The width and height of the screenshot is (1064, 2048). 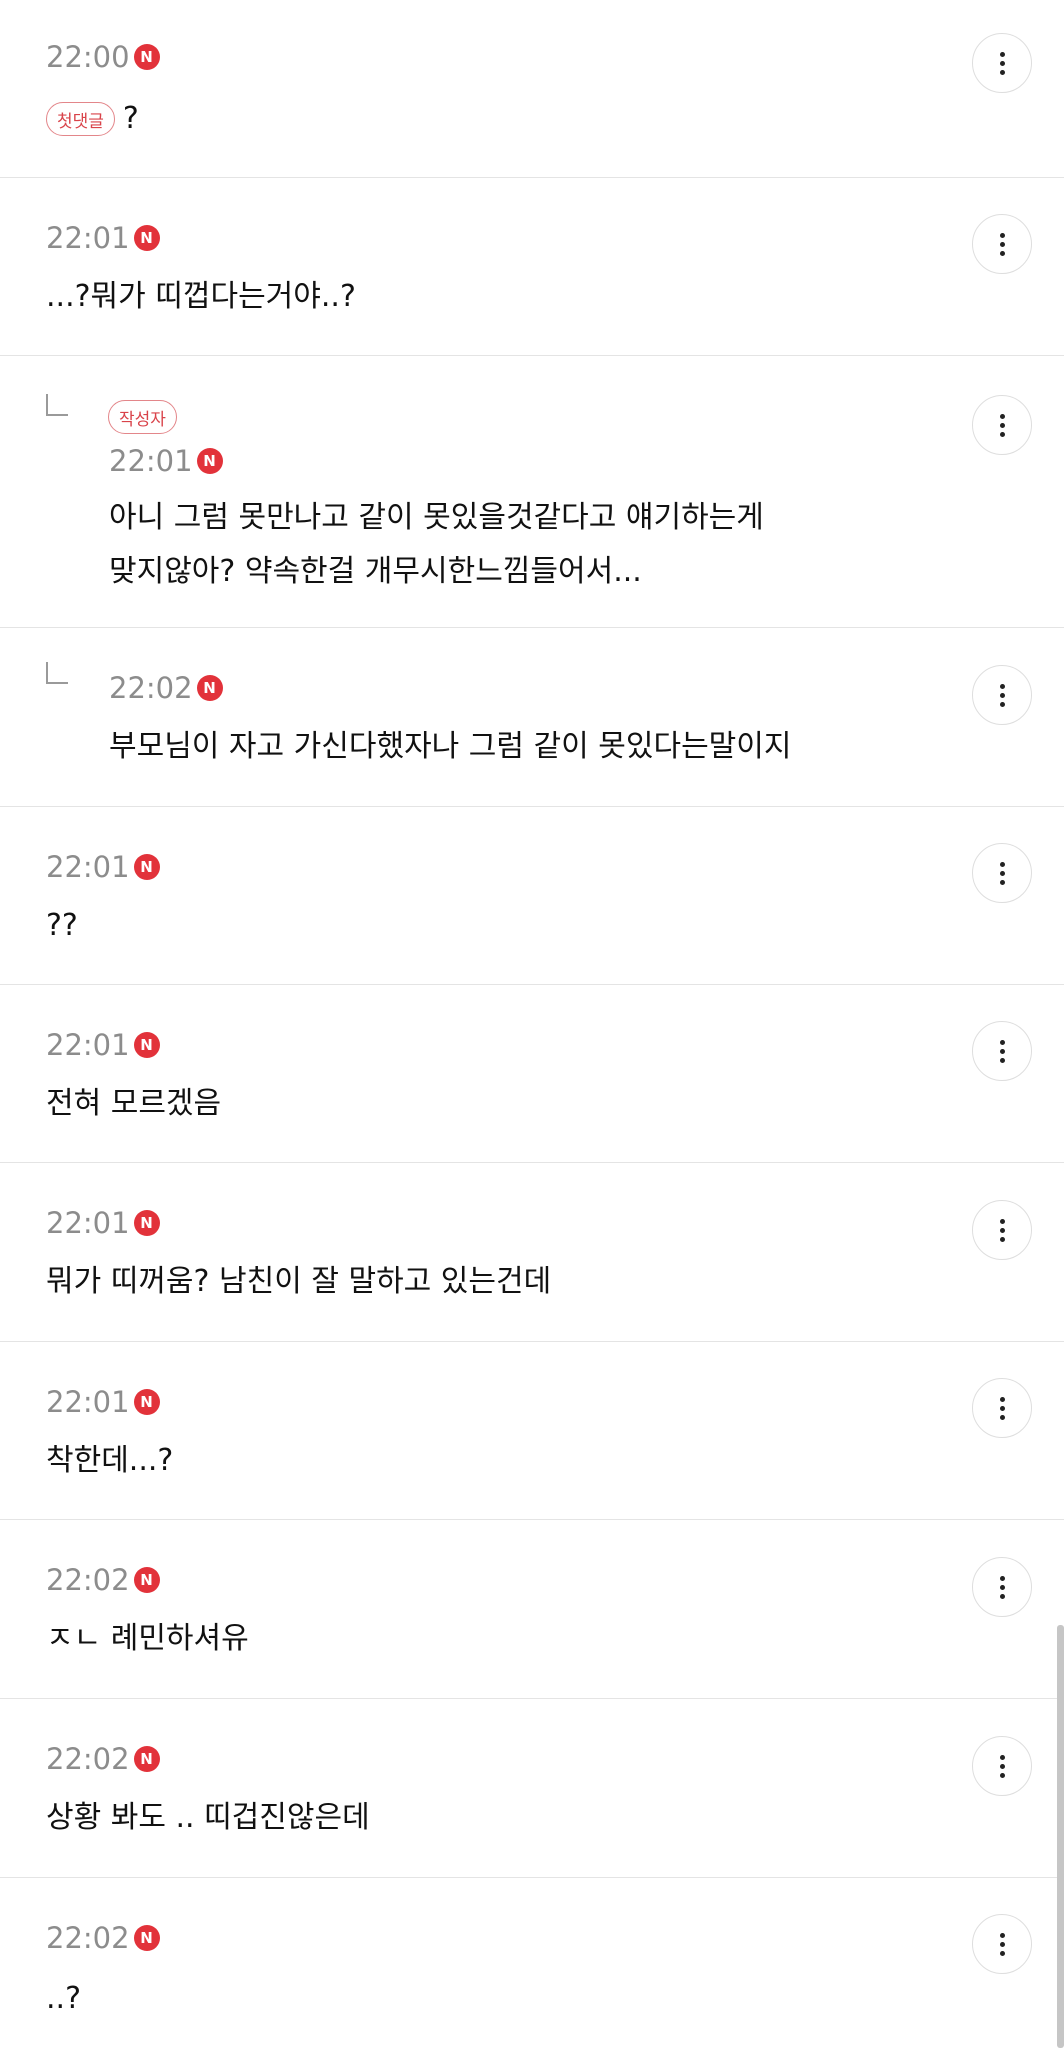 What do you see at coordinates (299, 1281) in the screenshot?
I see `comment-text: 뭐가 띠꺼움? 남친이 잘 말하고 있는건데` at bounding box center [299, 1281].